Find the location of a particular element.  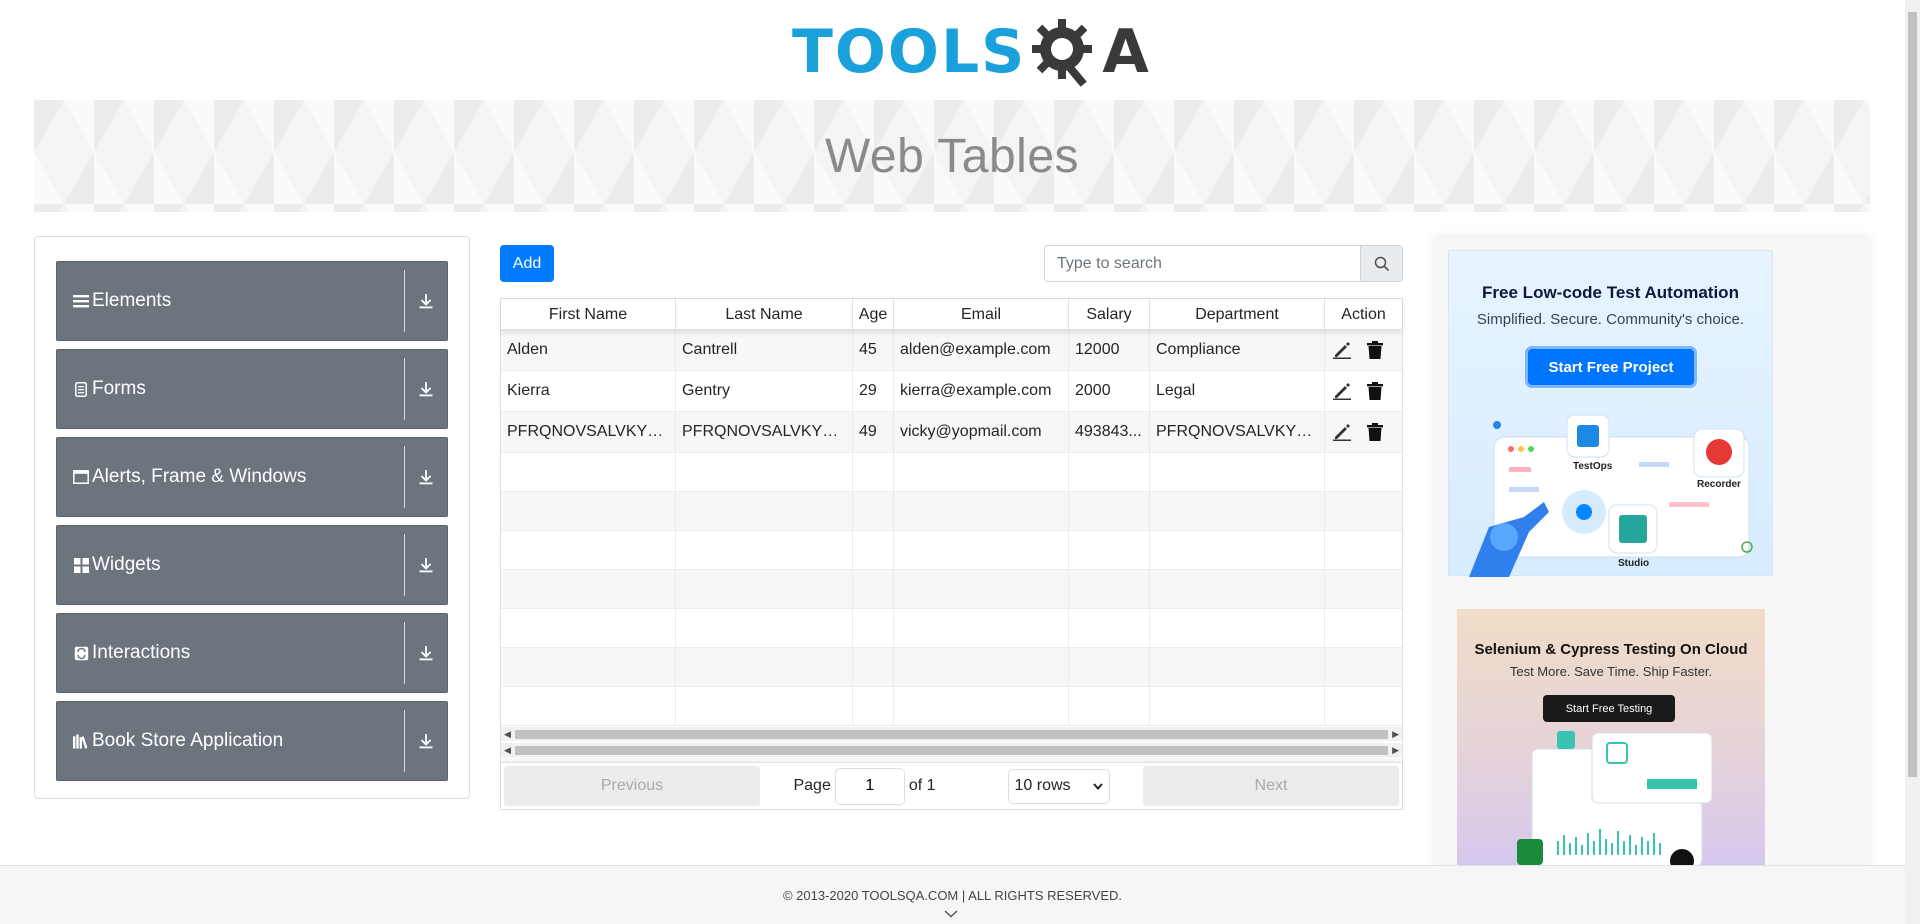

cell-salary: 12000 is located at coordinates (1109, 350).